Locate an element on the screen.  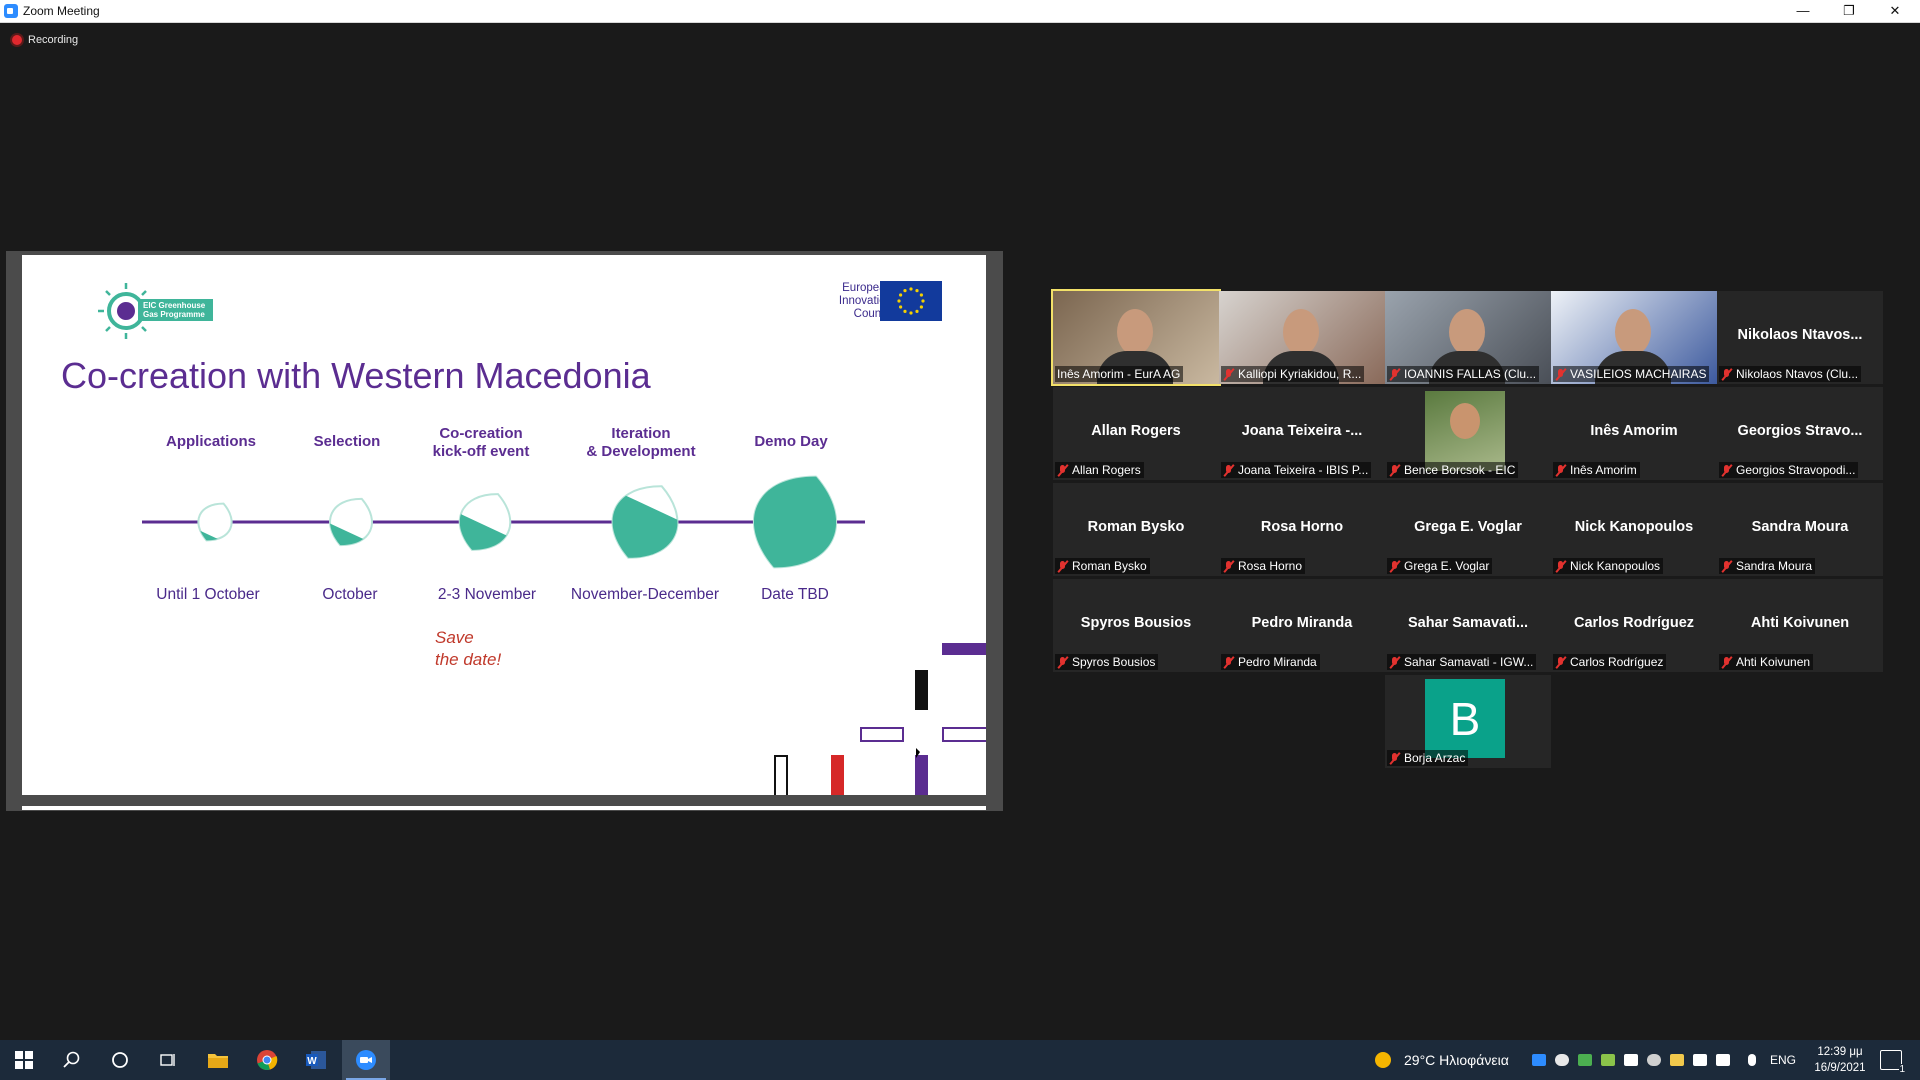
stage-title: Selection is located at coordinates (347, 441).